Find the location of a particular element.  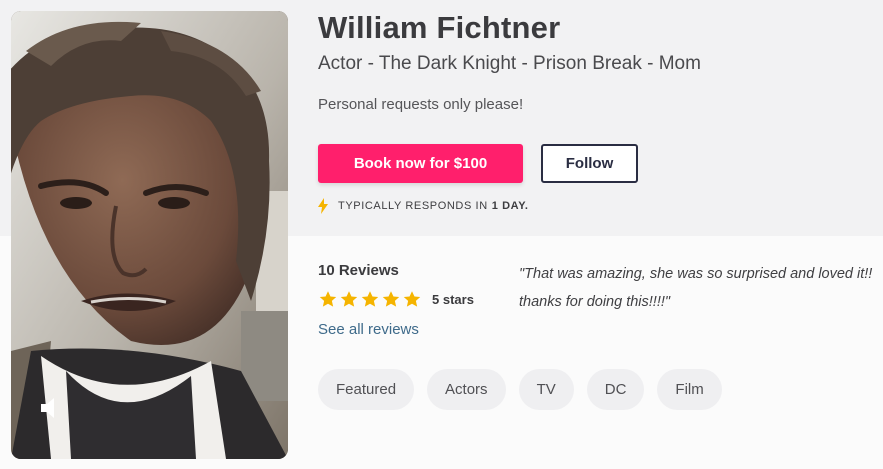

lightning-icon is located at coordinates (323, 206).